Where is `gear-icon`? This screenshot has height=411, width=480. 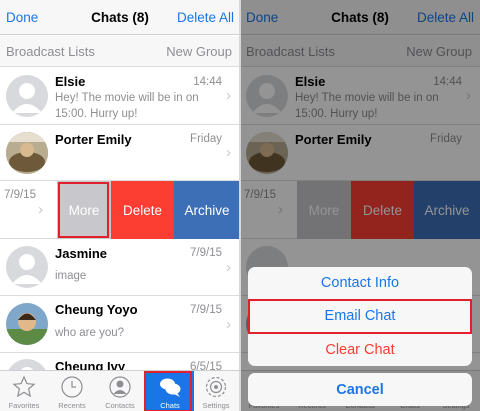 gear-icon is located at coordinates (216, 387).